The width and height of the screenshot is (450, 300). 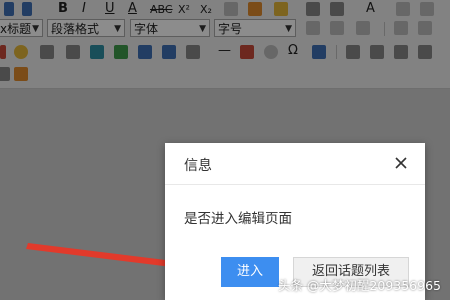 I want to click on dialog-message: 是否进入编辑页面, so click(x=238, y=219).